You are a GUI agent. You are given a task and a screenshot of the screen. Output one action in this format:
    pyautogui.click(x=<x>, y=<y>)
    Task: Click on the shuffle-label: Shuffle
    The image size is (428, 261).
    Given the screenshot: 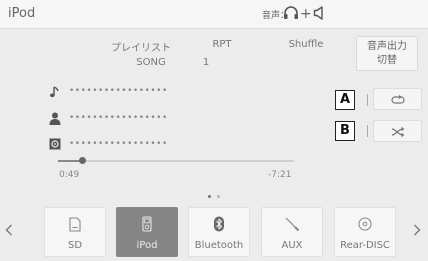 What is the action you would take?
    pyautogui.click(x=306, y=44)
    